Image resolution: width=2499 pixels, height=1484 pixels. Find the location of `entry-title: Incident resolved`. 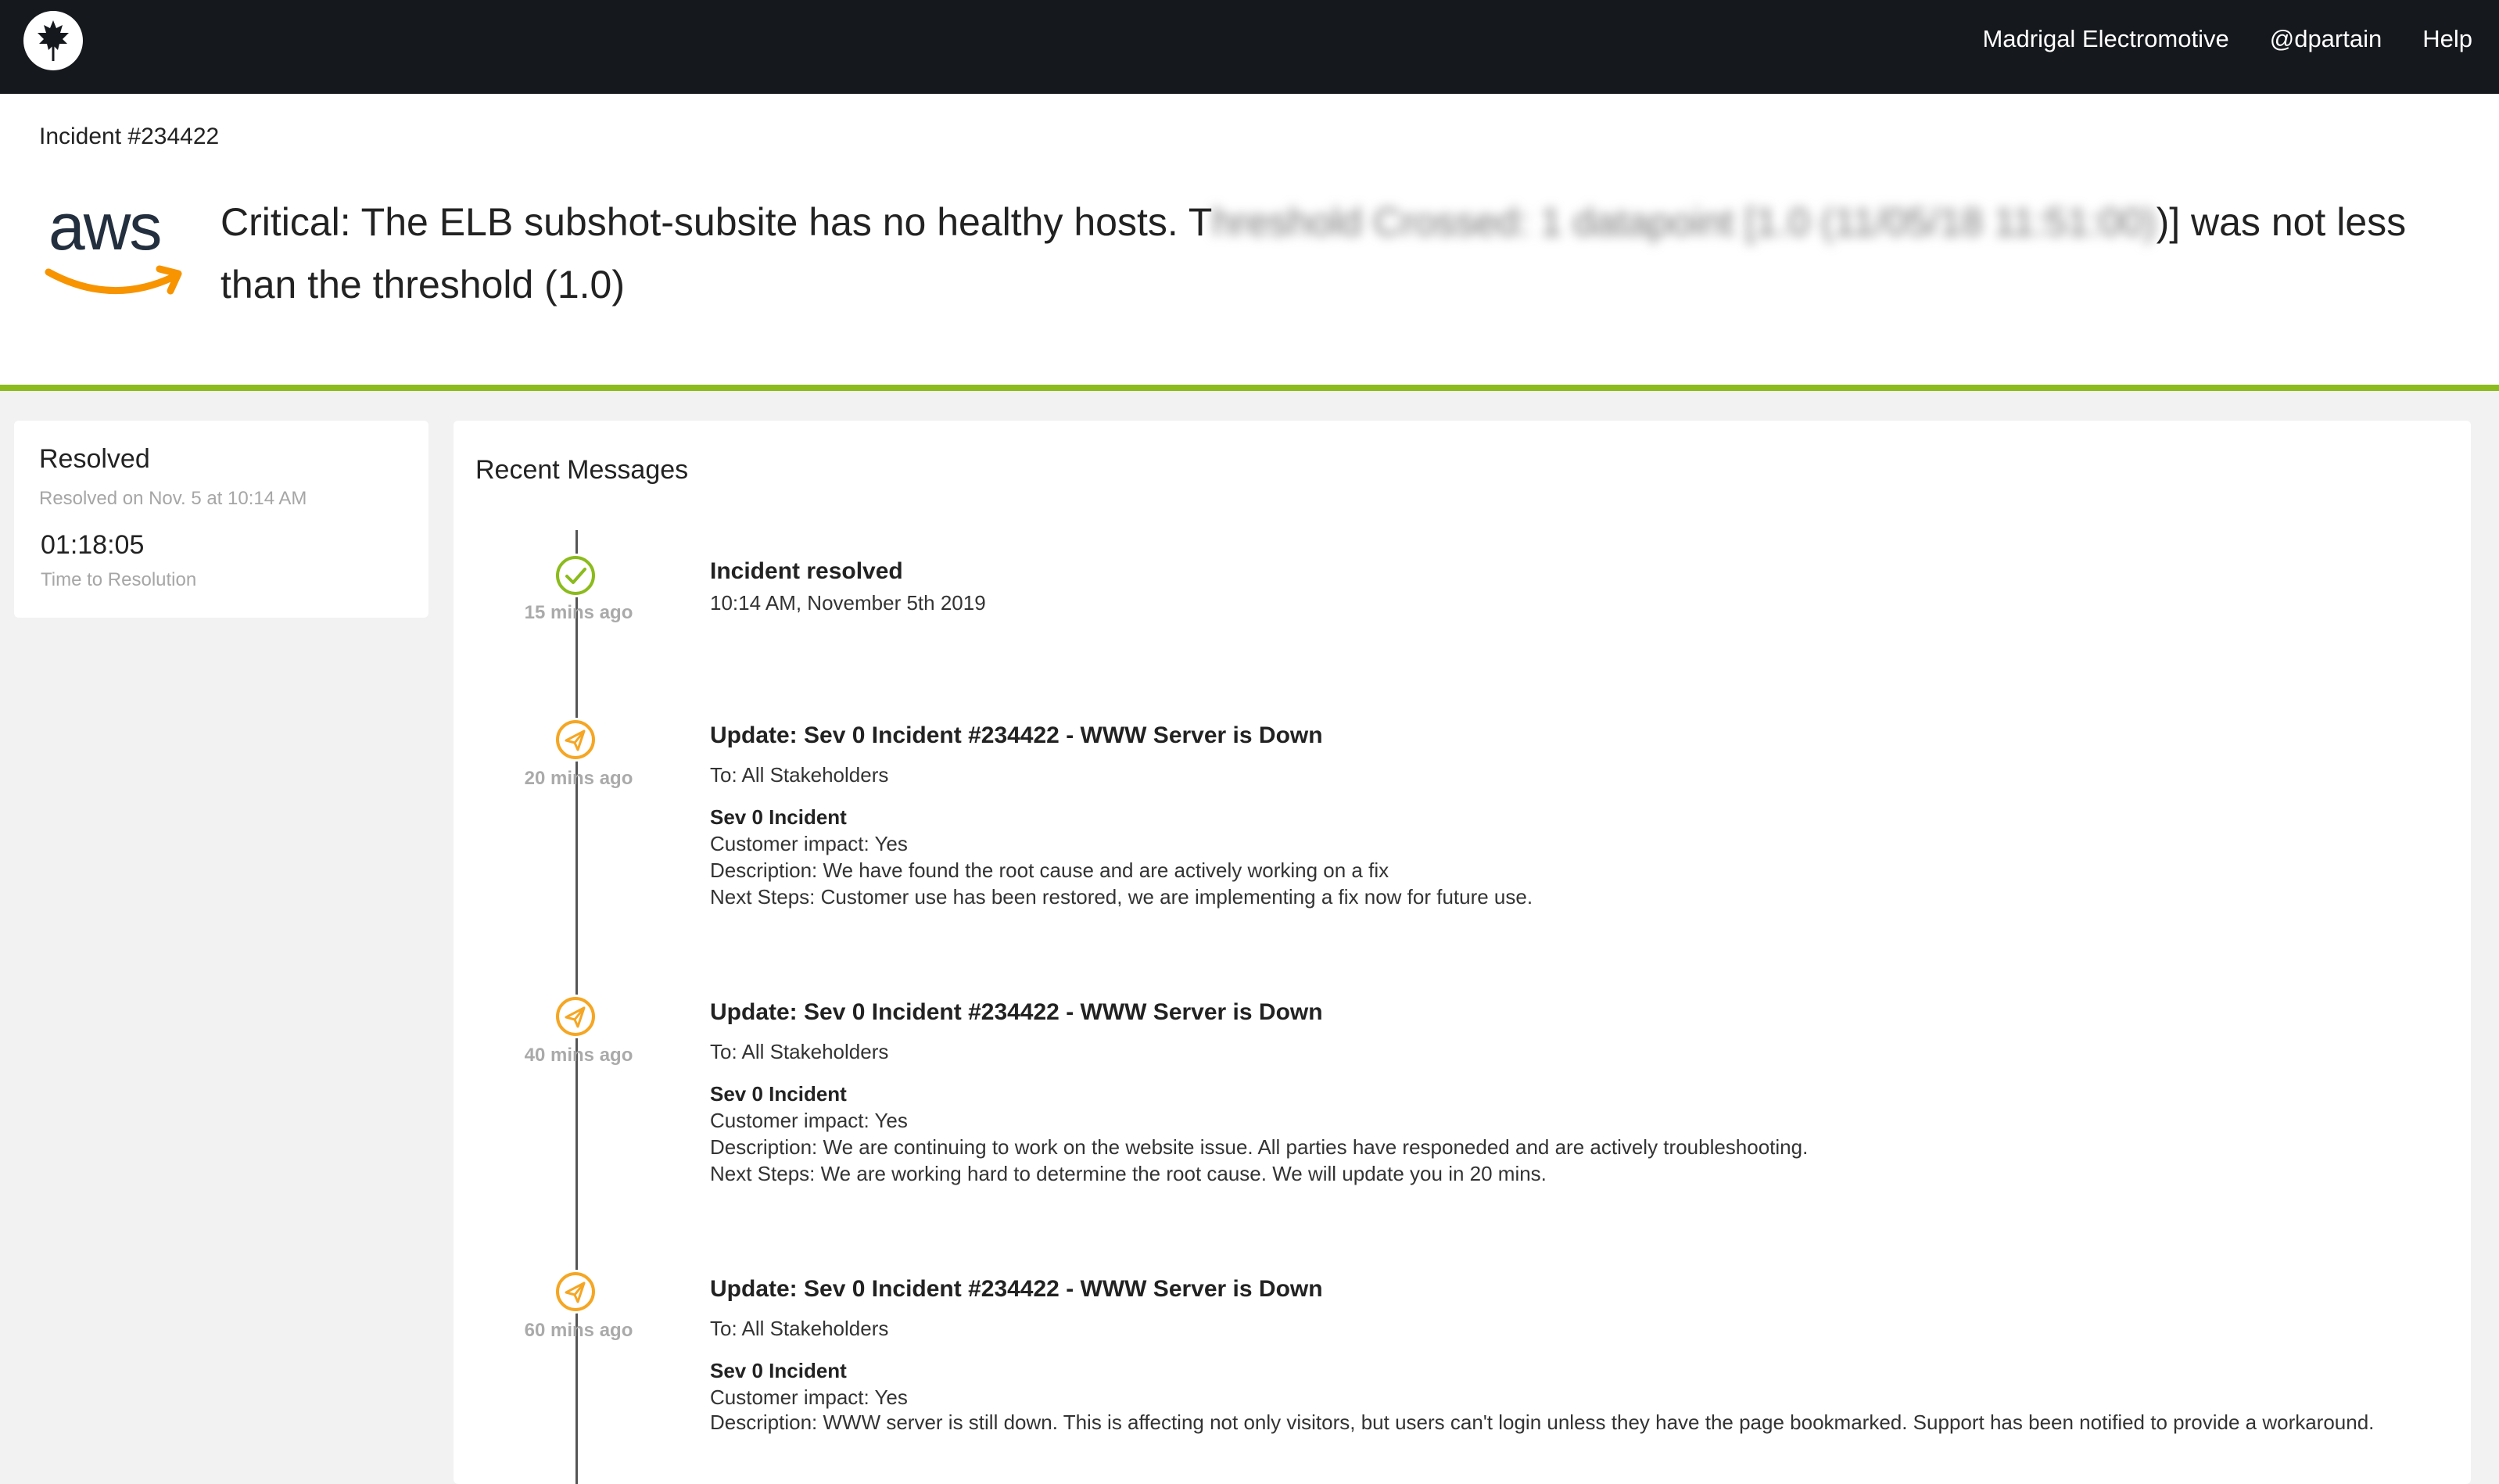

entry-title: Incident resolved is located at coordinates (807, 571).